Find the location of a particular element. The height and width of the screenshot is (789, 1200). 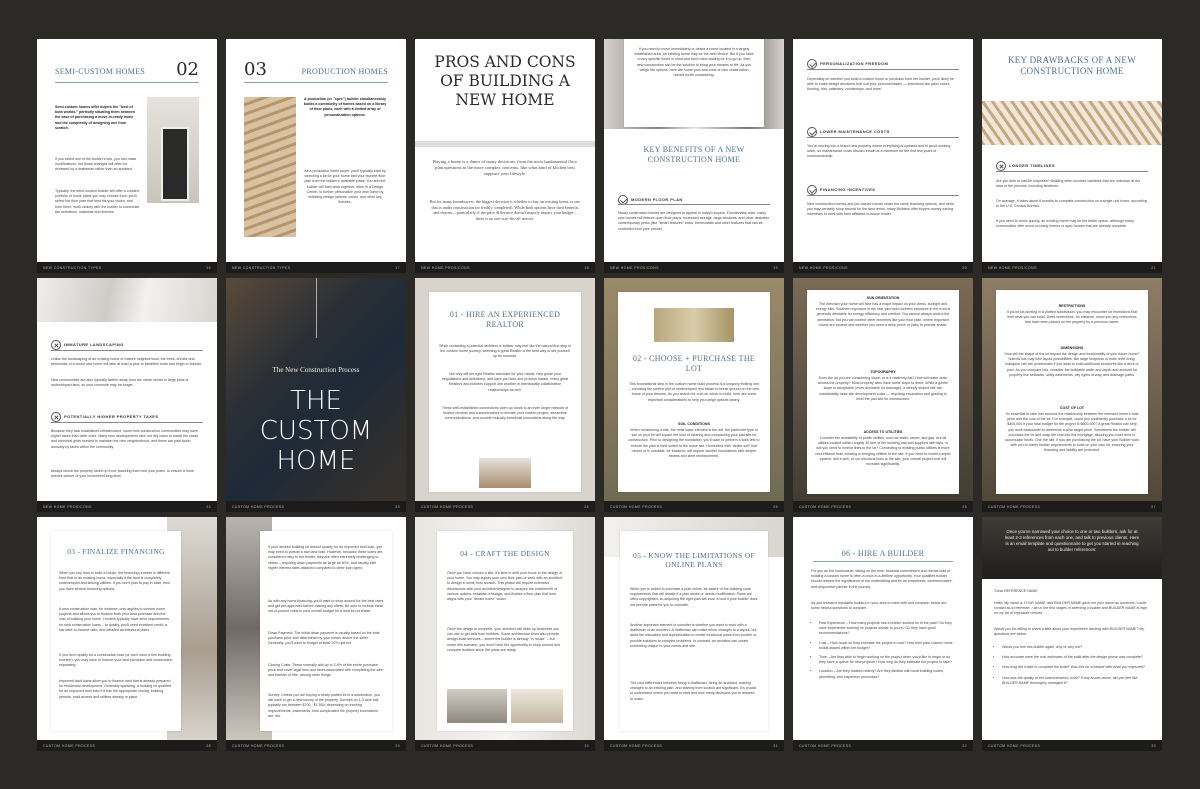

page-title: KEY BENEFITS OF A NEW CONSTRUCTION HOME is located at coordinates (694, 154).